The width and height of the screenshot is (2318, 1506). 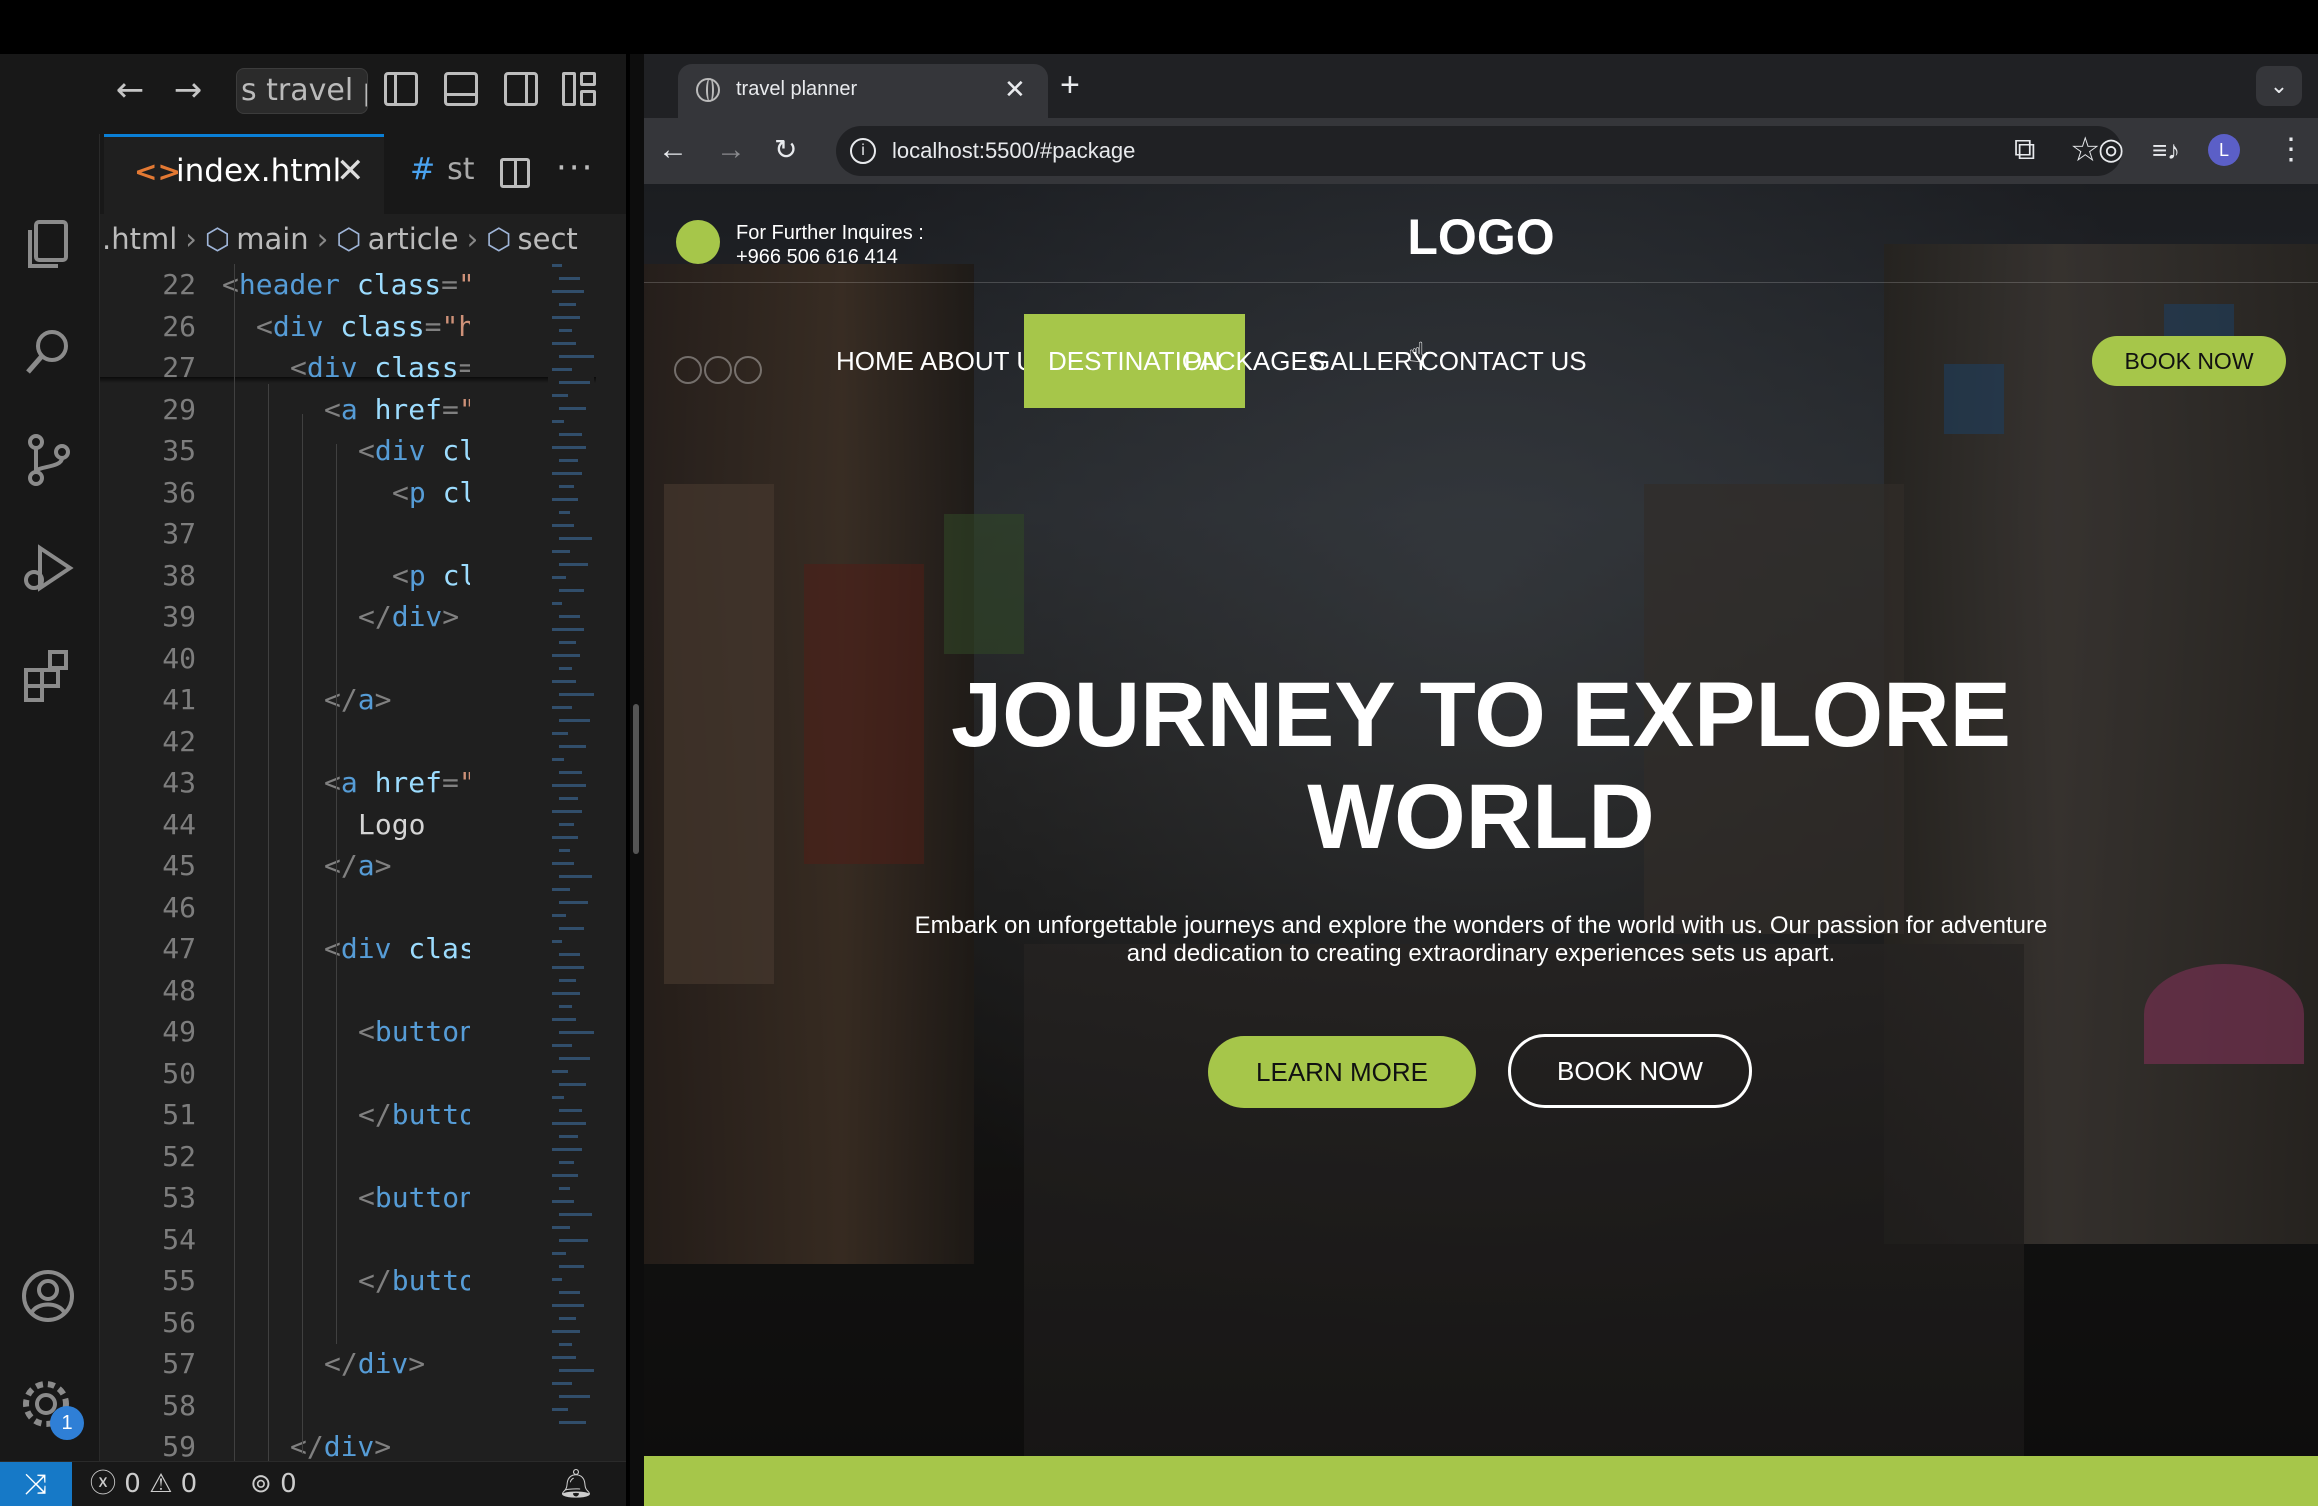 I want to click on explorer-files-icon, so click(x=48, y=244).